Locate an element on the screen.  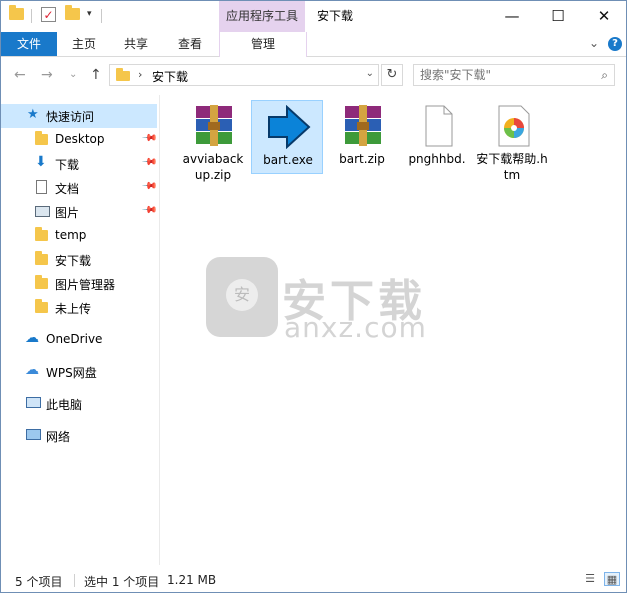
up-arrow-icon: ↑ is located at coordinates (96, 75).